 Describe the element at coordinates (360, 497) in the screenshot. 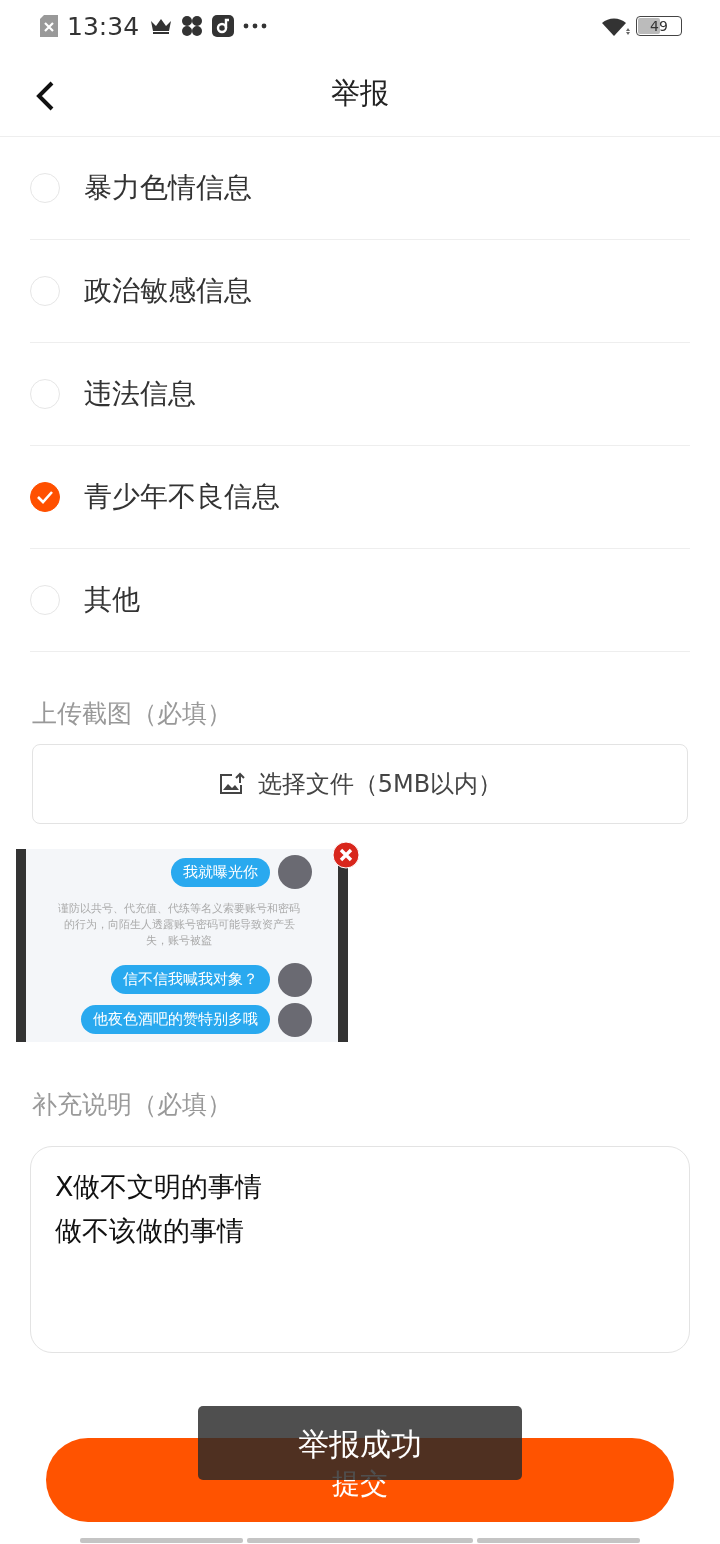

I see `reason-option: 青少年不良信息` at that location.